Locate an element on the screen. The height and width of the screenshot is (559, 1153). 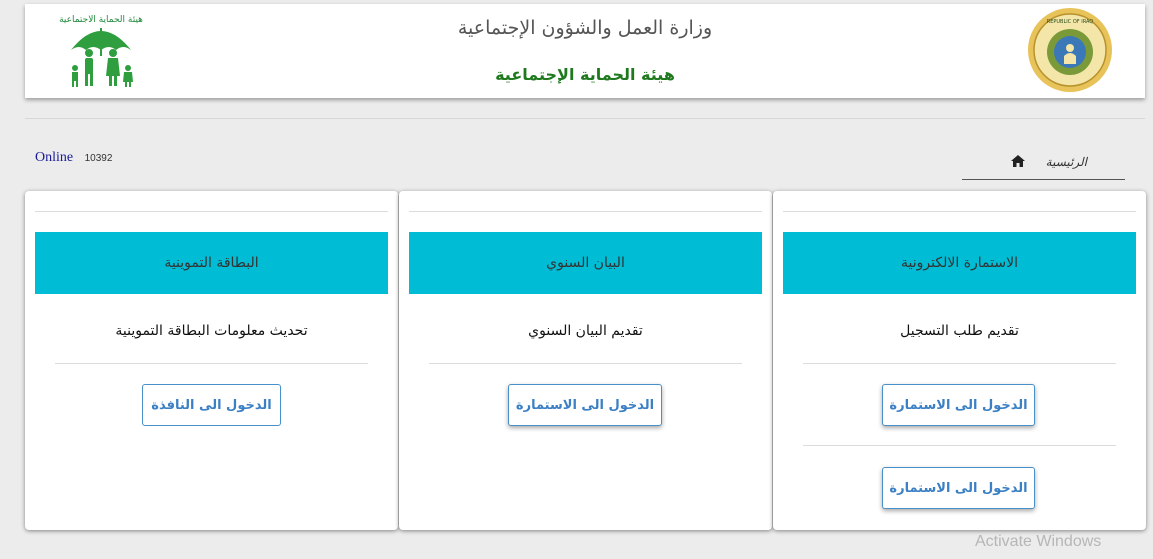
online-count: 10392 is located at coordinates (98, 158).